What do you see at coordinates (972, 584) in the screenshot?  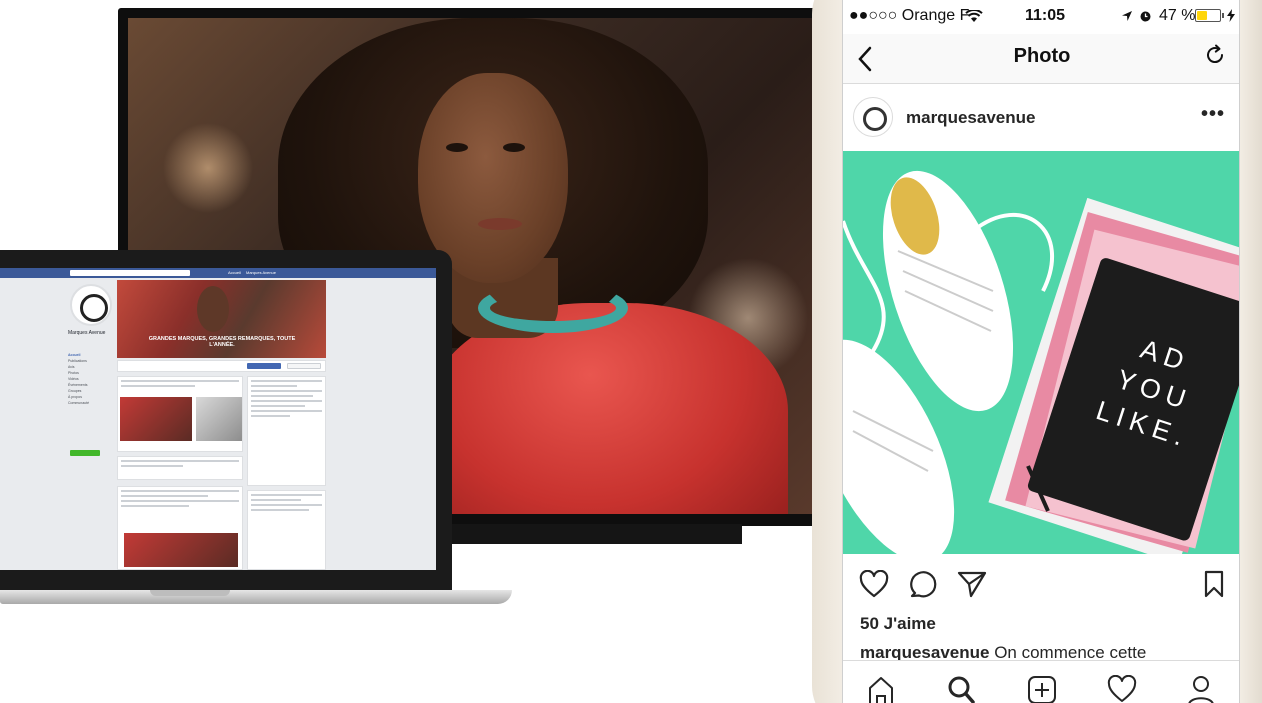 I see `share-icon` at bounding box center [972, 584].